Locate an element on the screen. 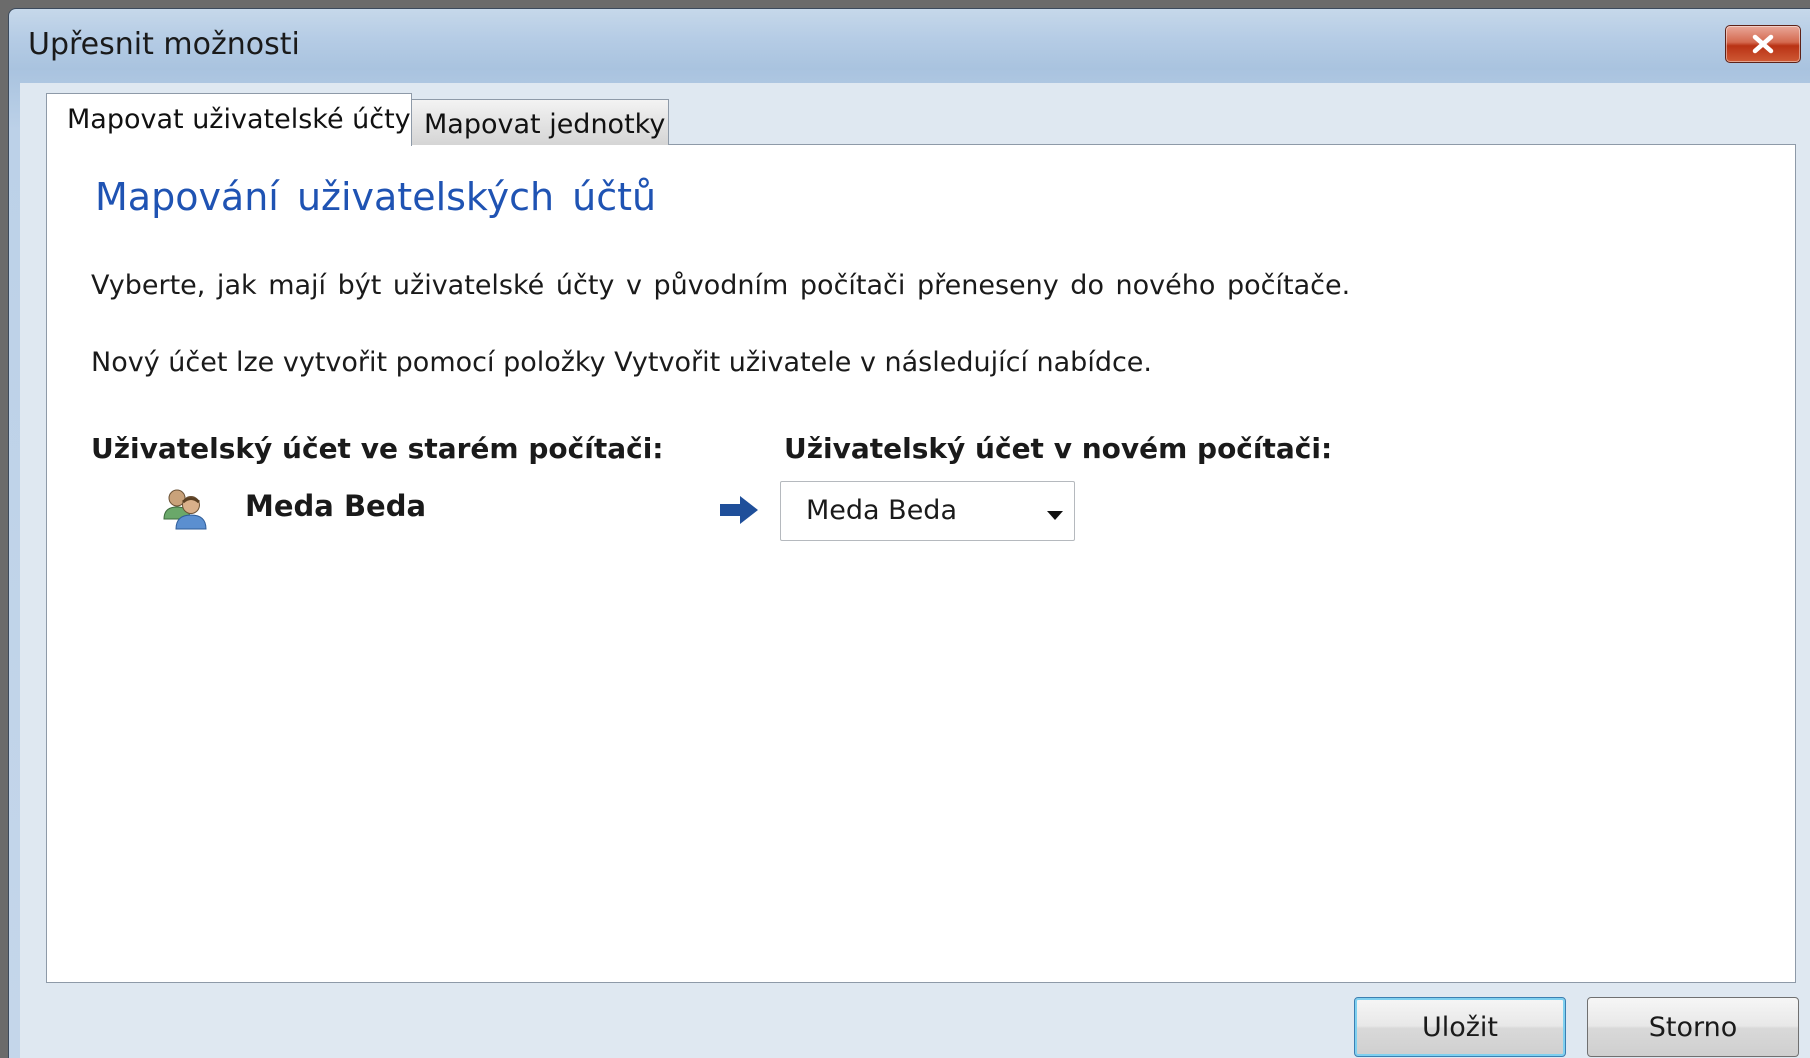  new-account-select: Meda Beda is located at coordinates (927, 511).